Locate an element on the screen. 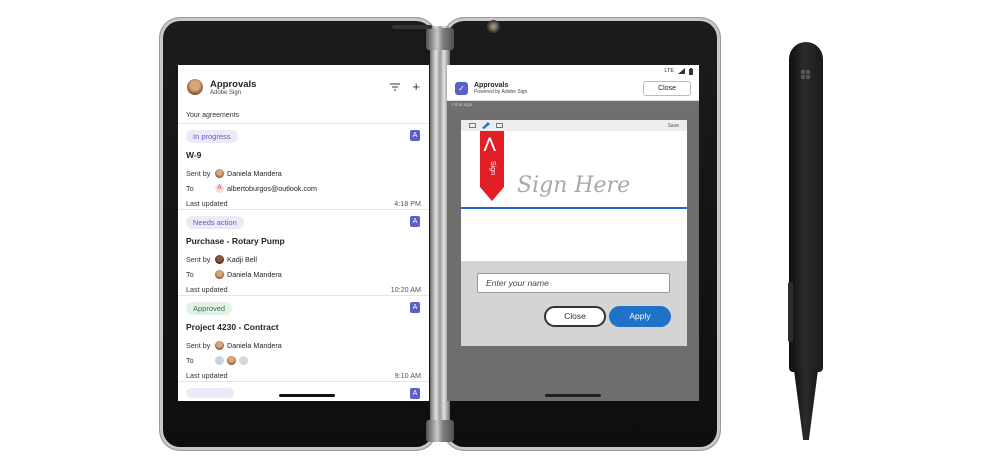 The image size is (999, 474). section-label: Your agreements is located at coordinates (213, 115).